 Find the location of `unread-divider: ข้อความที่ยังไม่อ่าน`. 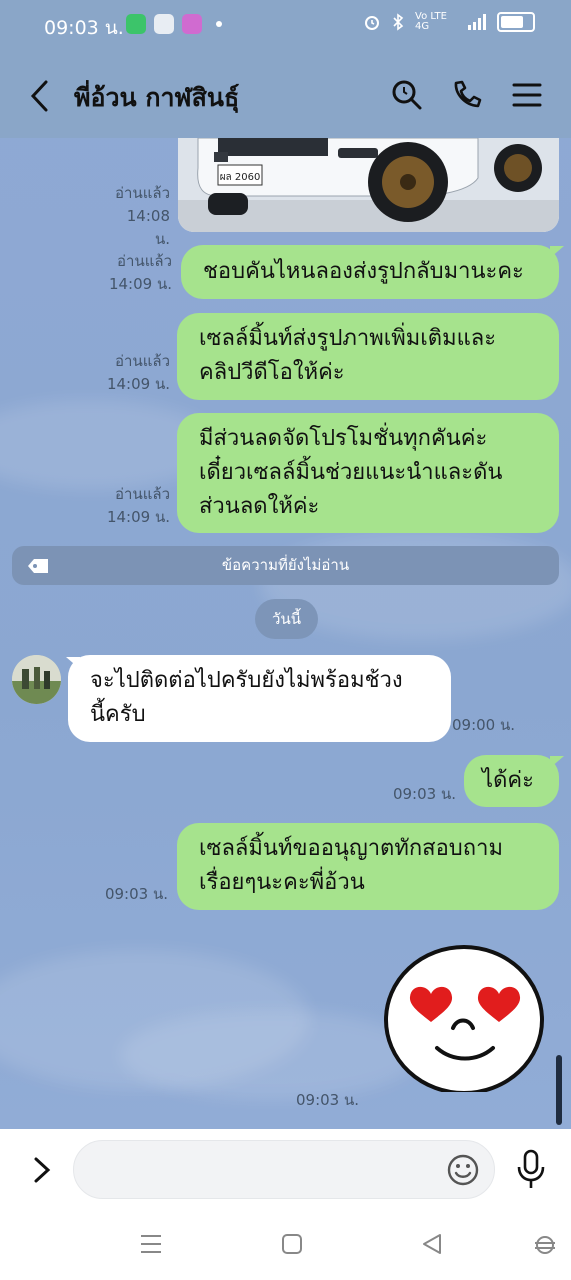

unread-divider: ข้อความที่ยังไม่อ่าน is located at coordinates (285, 565).